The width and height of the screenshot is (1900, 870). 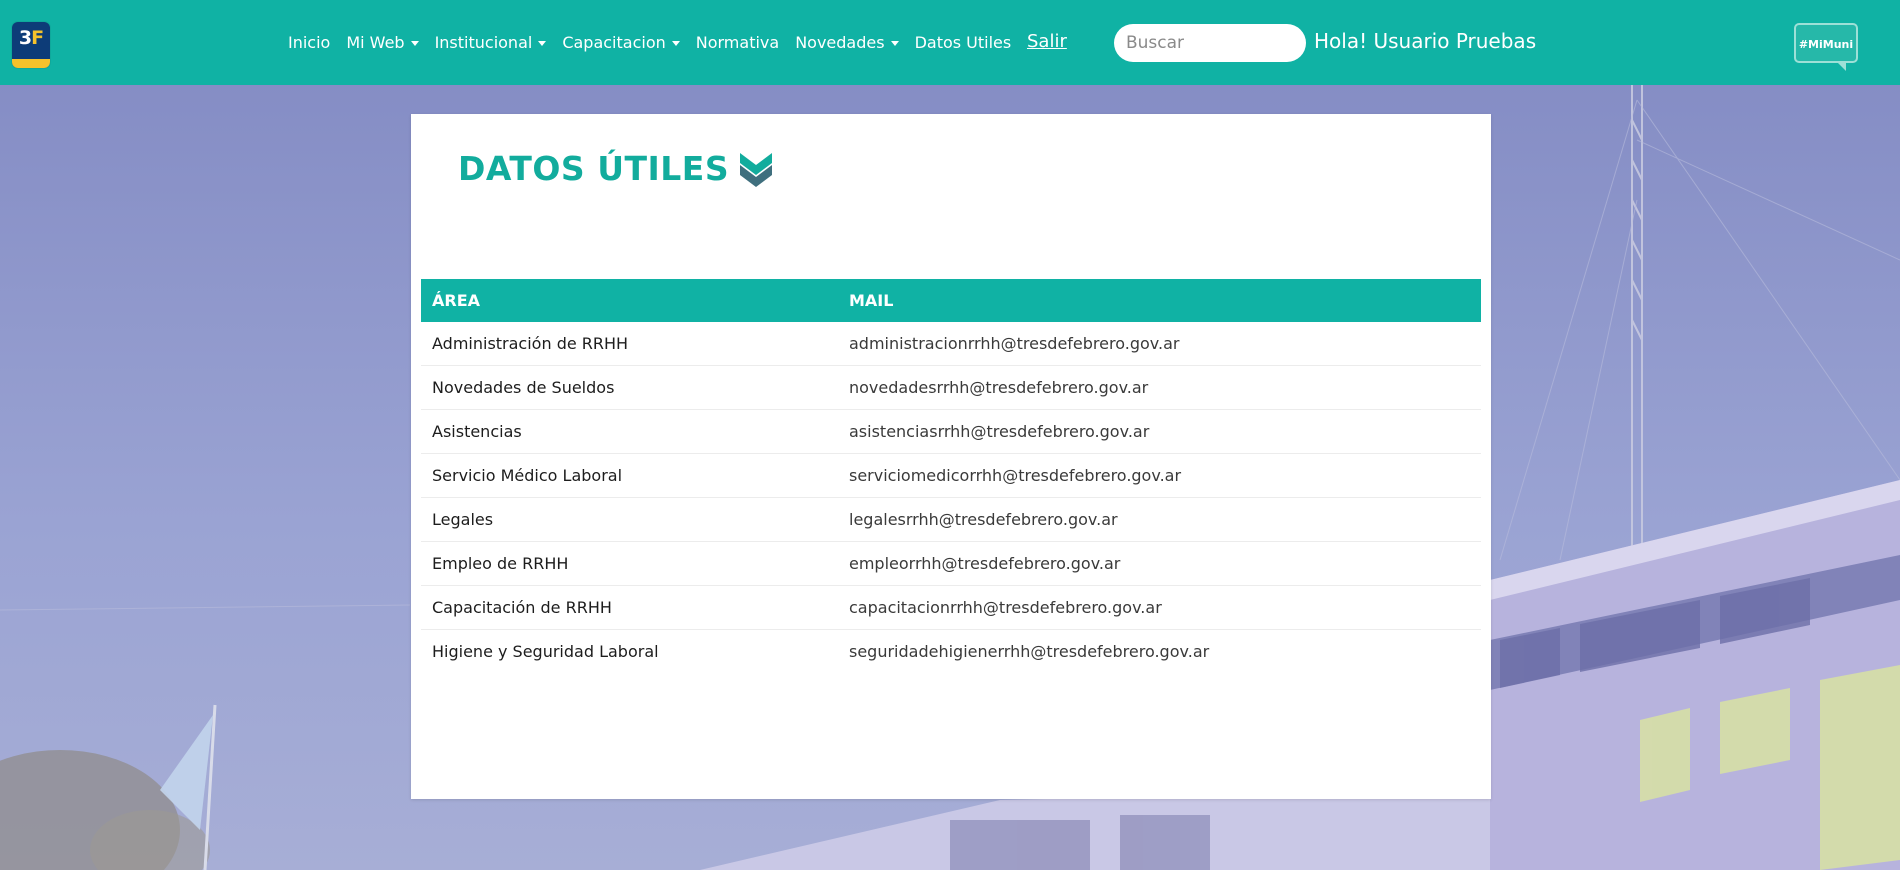 I want to click on logo-text: 3F, so click(x=31, y=38).